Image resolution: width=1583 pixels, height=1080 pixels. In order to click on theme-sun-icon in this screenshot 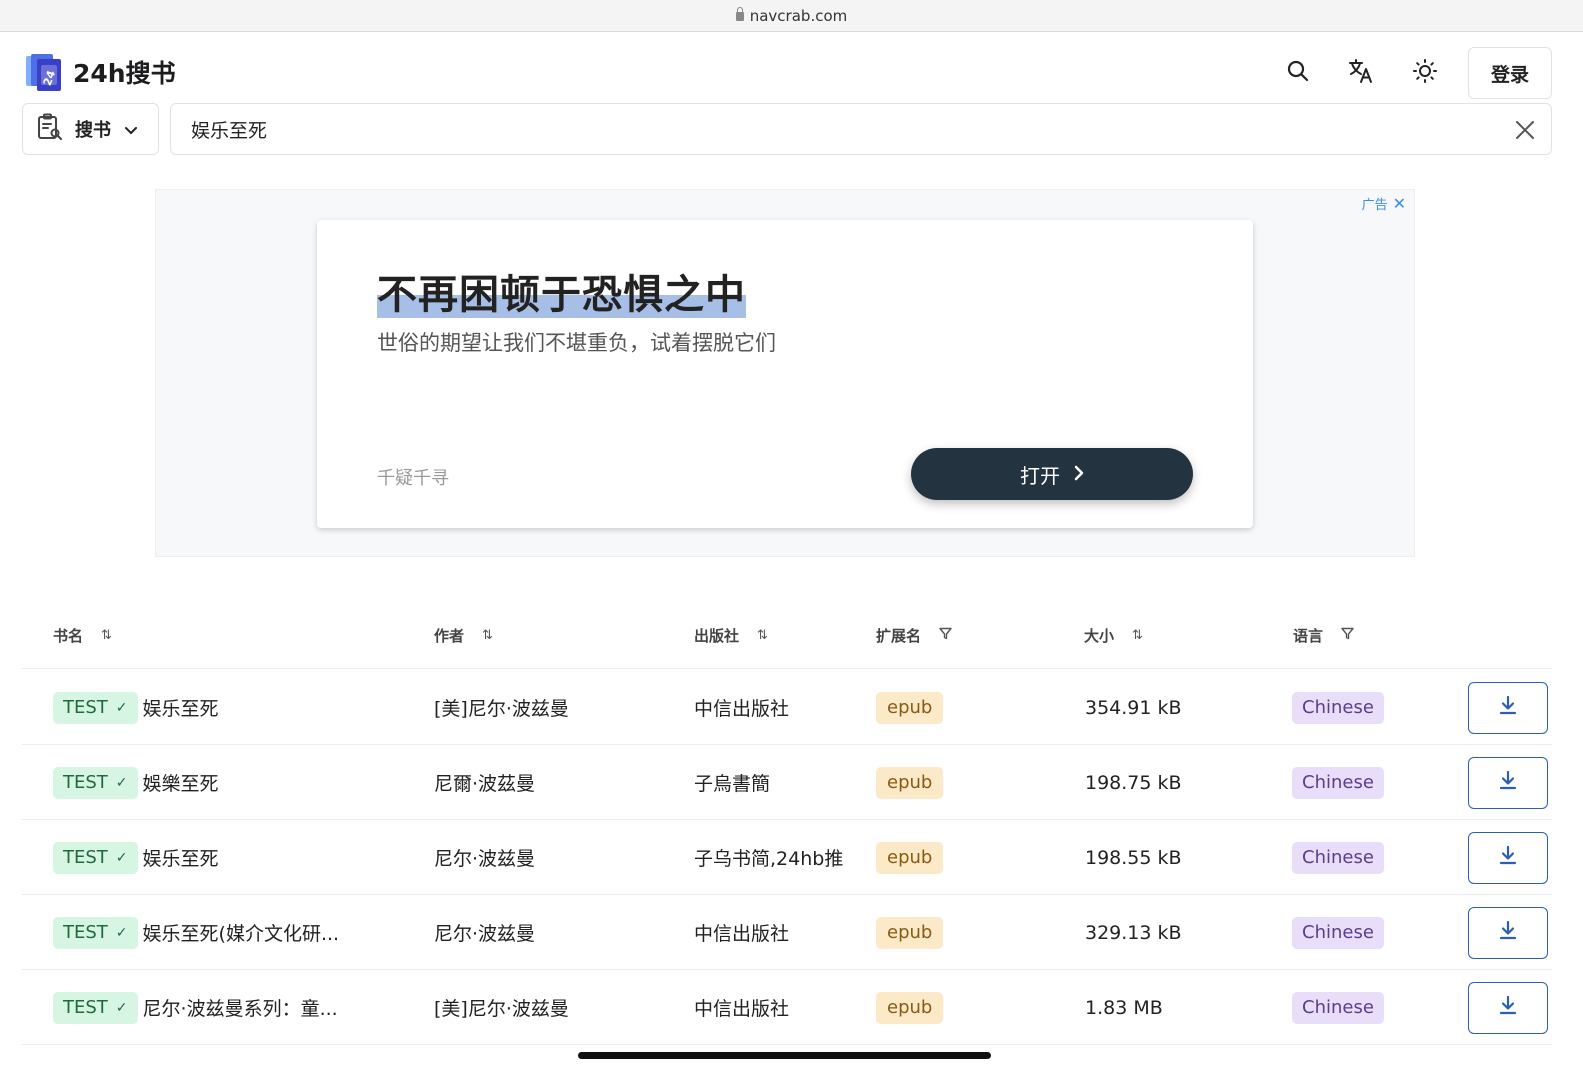, I will do `click(1425, 71)`.